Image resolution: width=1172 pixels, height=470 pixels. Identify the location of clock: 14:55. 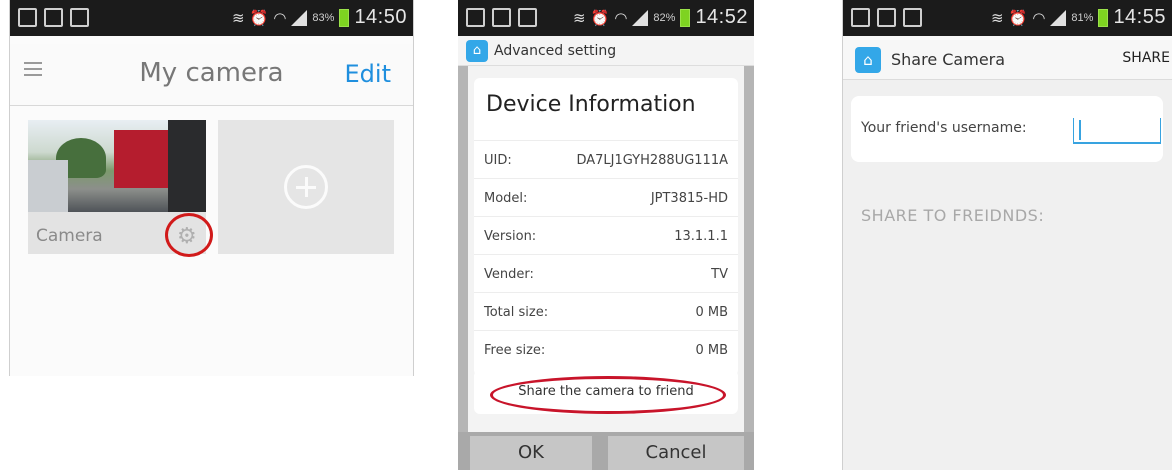
(1139, 17).